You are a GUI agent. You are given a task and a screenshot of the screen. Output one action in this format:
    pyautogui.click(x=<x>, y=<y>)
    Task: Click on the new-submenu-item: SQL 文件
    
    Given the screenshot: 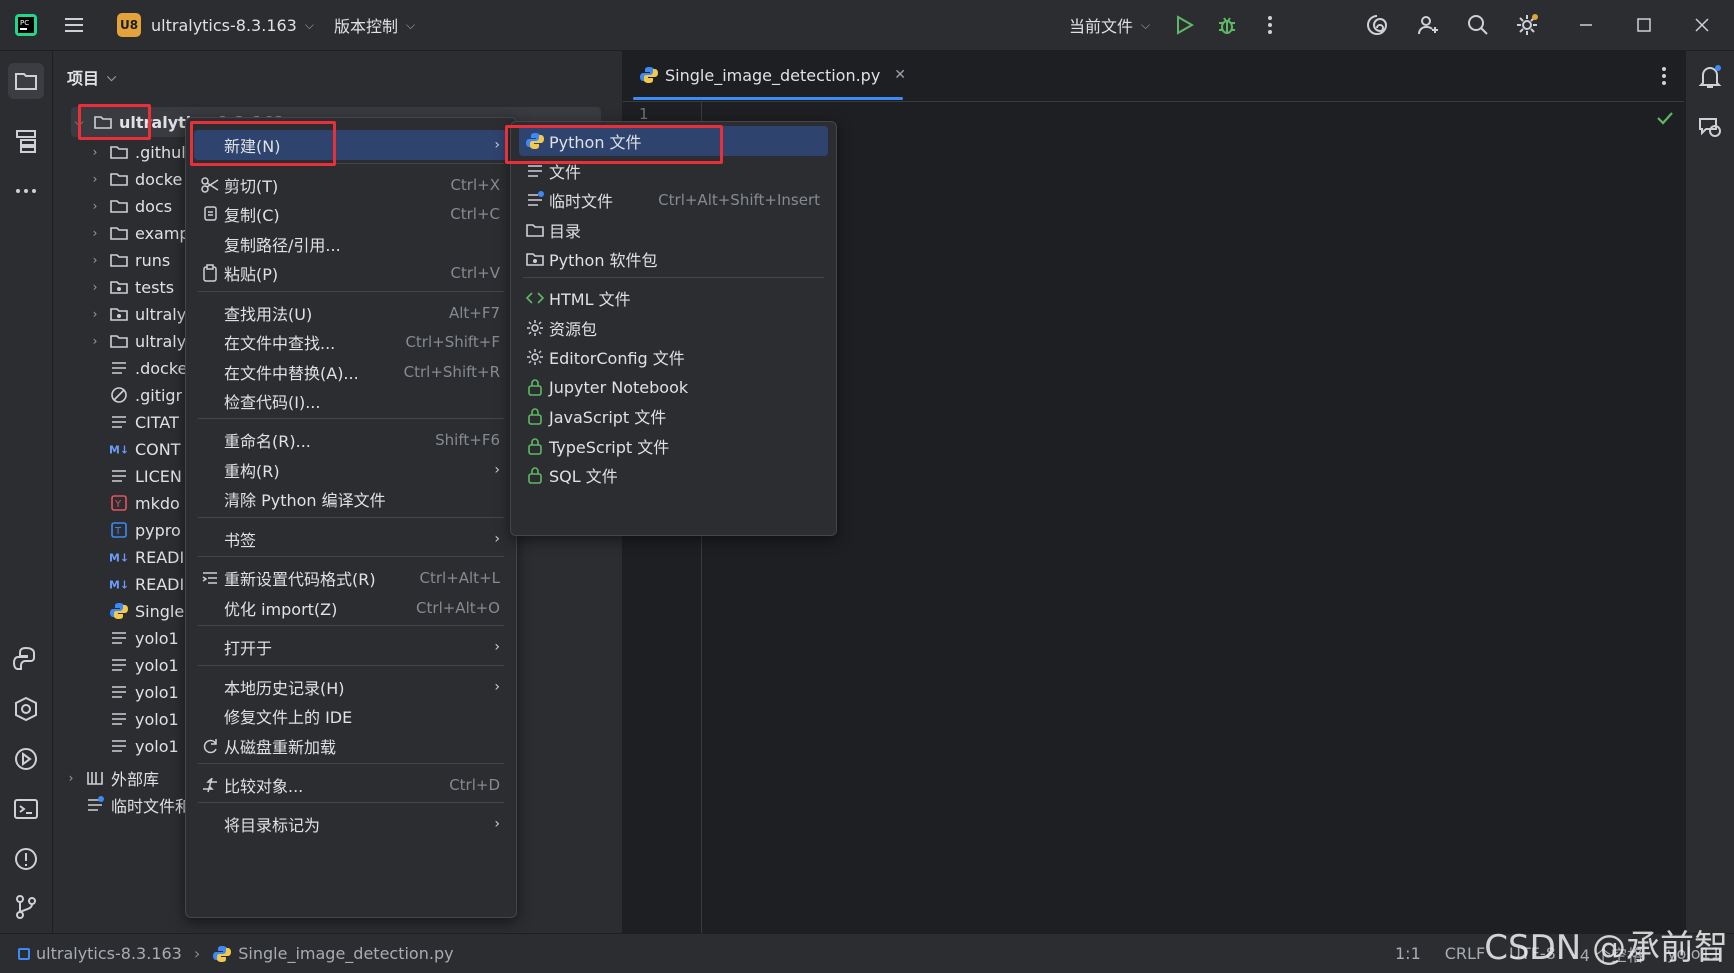 What is the action you would take?
    pyautogui.click(x=673, y=475)
    